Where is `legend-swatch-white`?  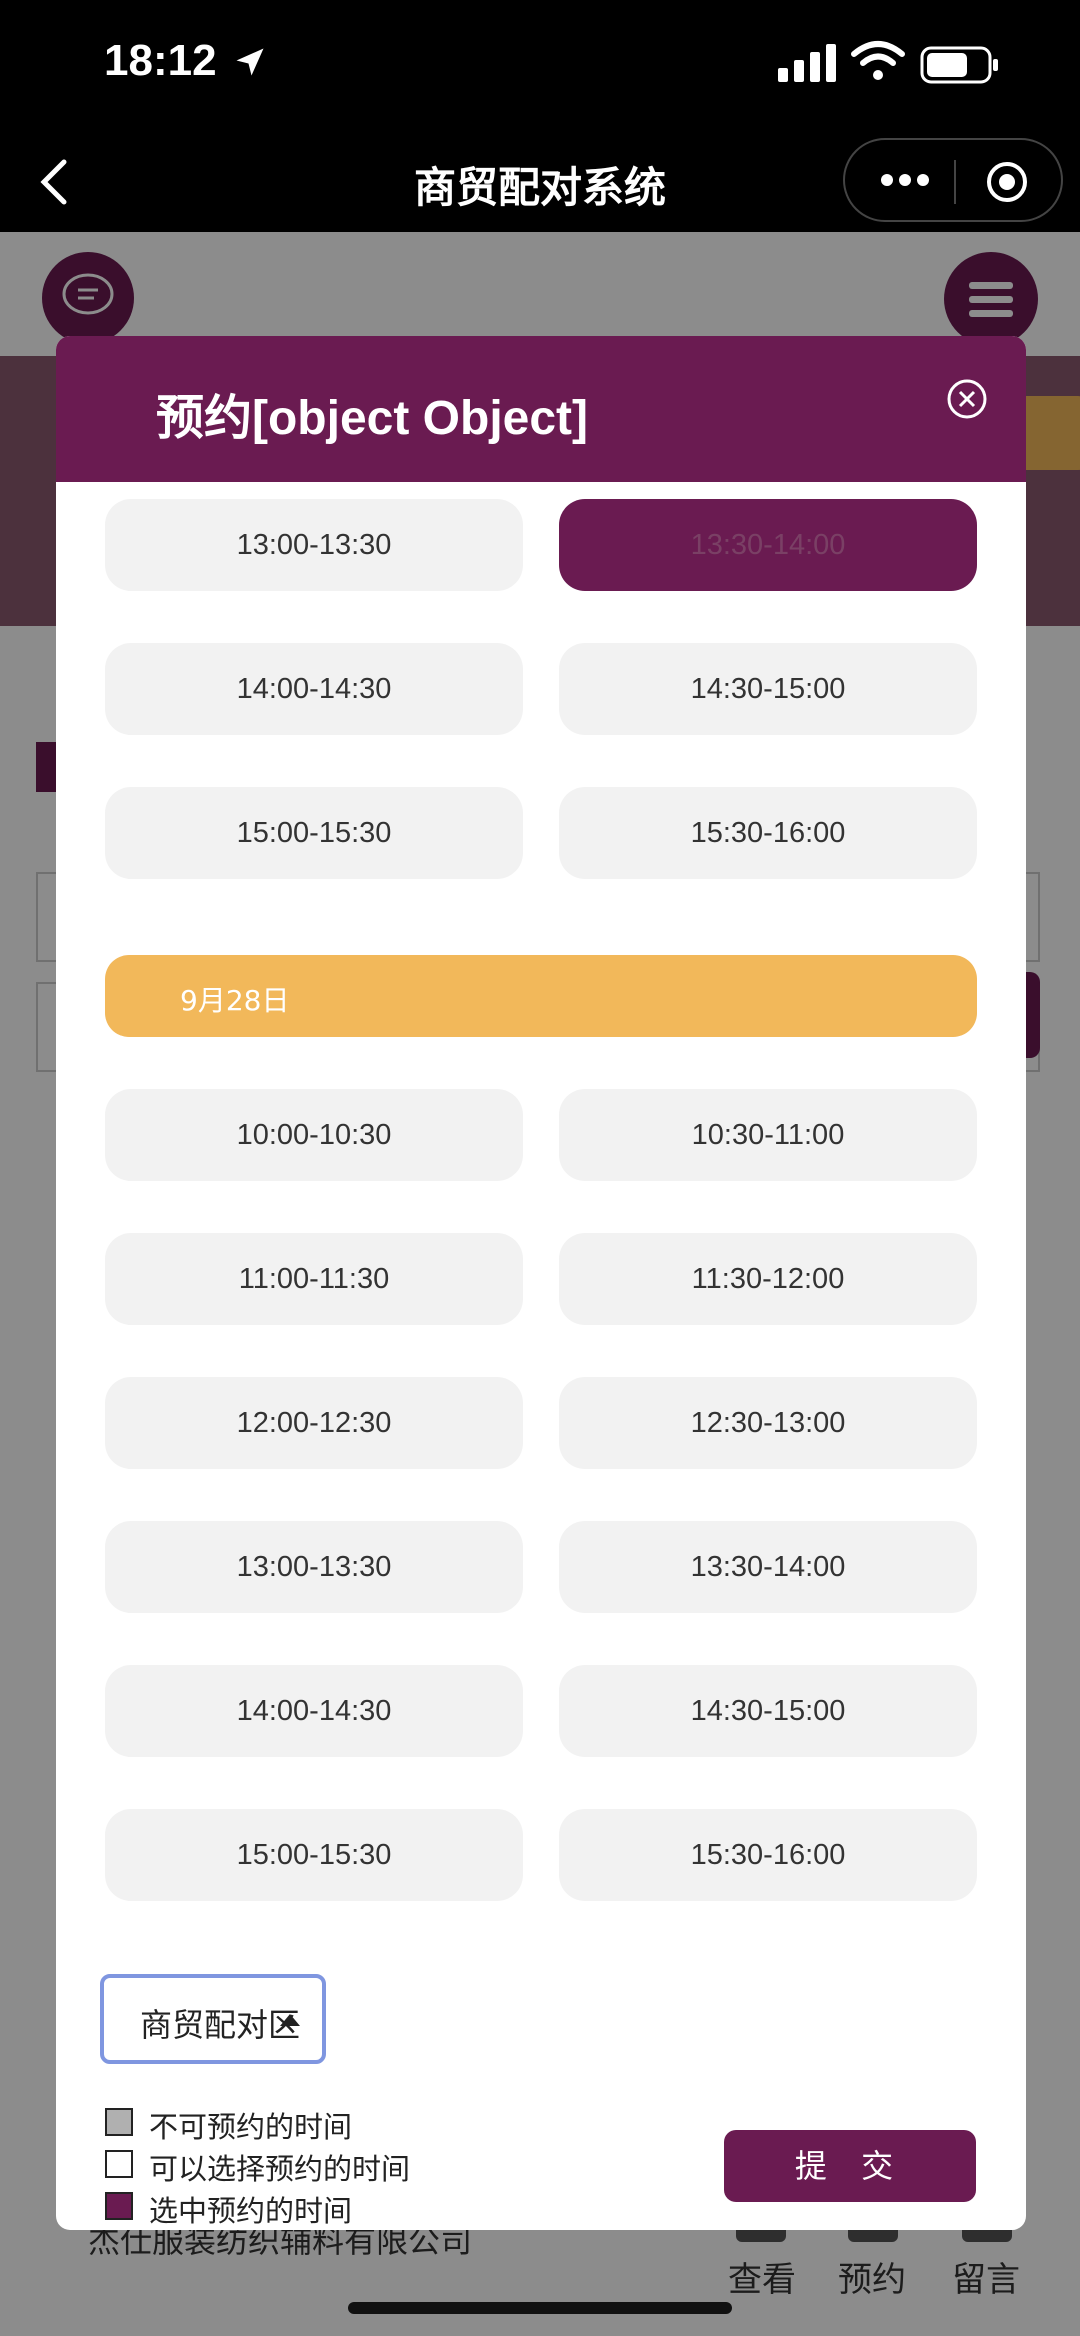
legend-swatch-white is located at coordinates (119, 2164).